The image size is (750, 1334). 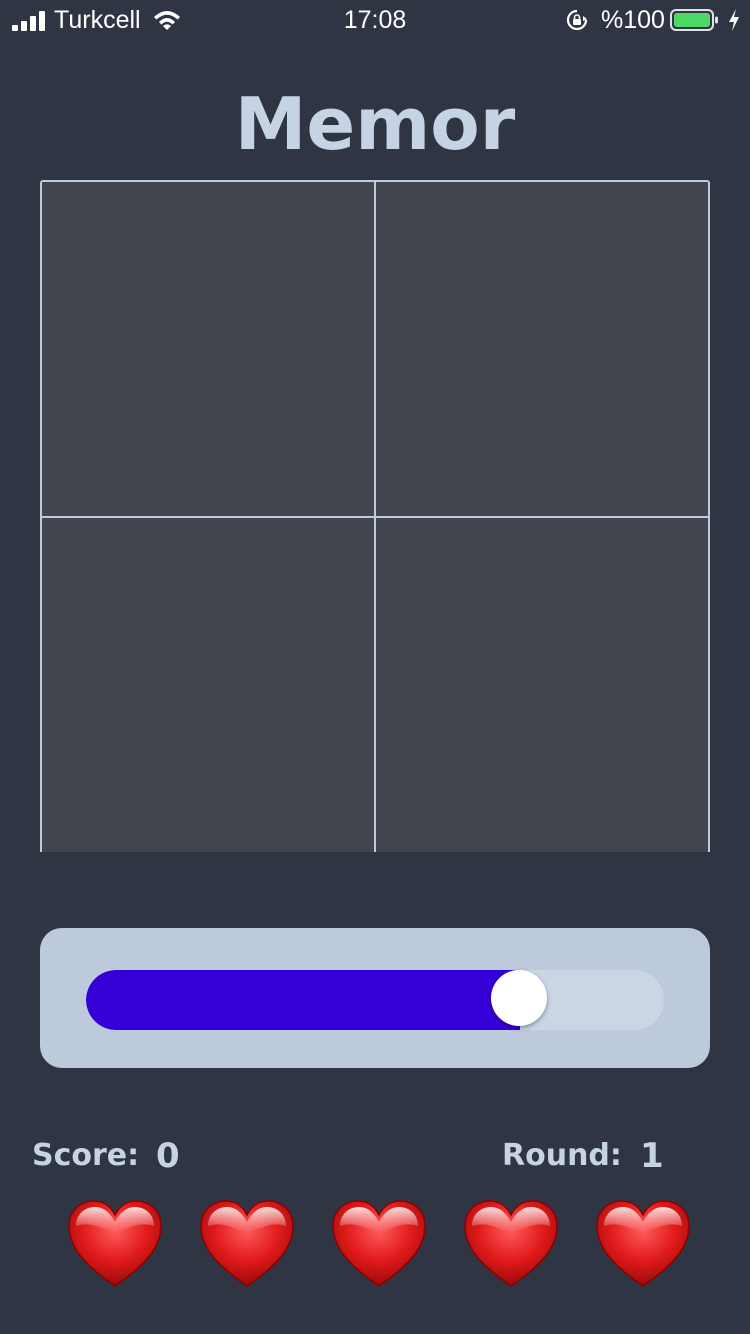 I want to click on round-value: 1, so click(x=652, y=1156).